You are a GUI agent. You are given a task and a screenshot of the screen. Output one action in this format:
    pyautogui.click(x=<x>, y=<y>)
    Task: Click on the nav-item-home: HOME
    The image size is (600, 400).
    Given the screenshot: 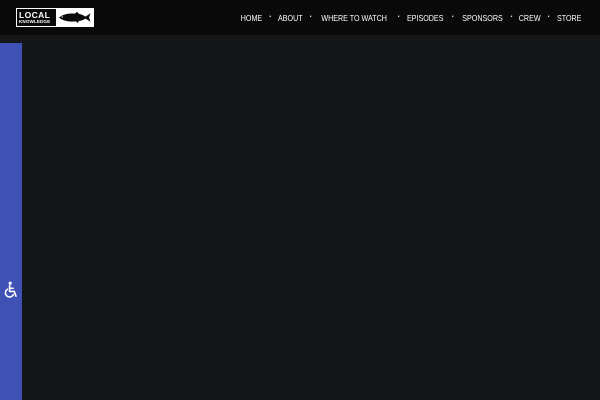 What is the action you would take?
    pyautogui.click(x=251, y=18)
    